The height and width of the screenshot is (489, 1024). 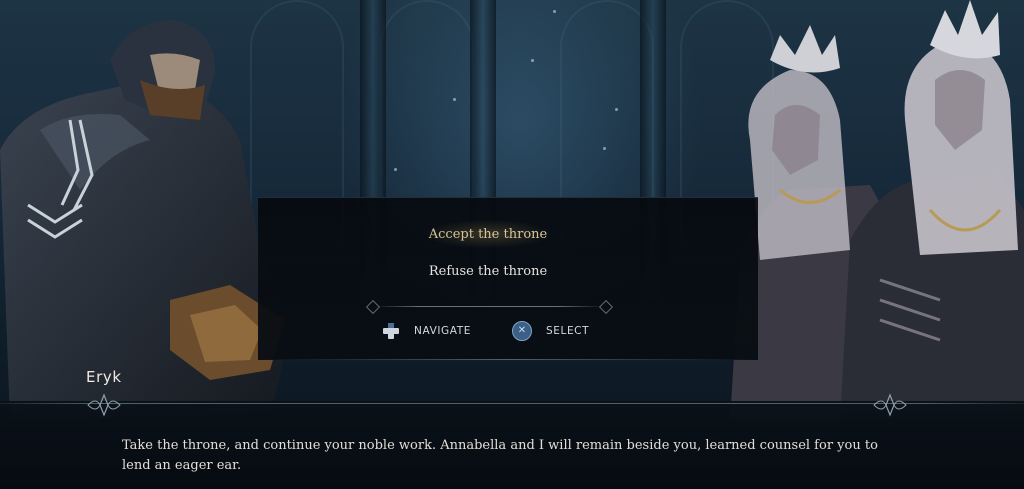 What do you see at coordinates (442, 331) in the screenshot?
I see `navigate-label: NAVIGATE` at bounding box center [442, 331].